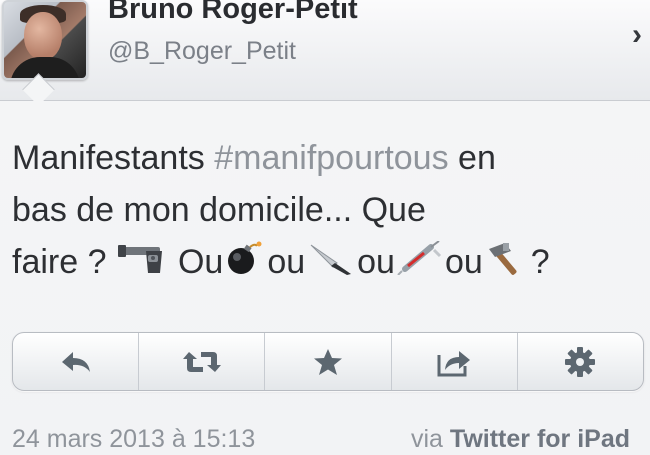 The image size is (650, 455). I want to click on tweet-text-part: bas de mon domicile... Que, so click(219, 210).